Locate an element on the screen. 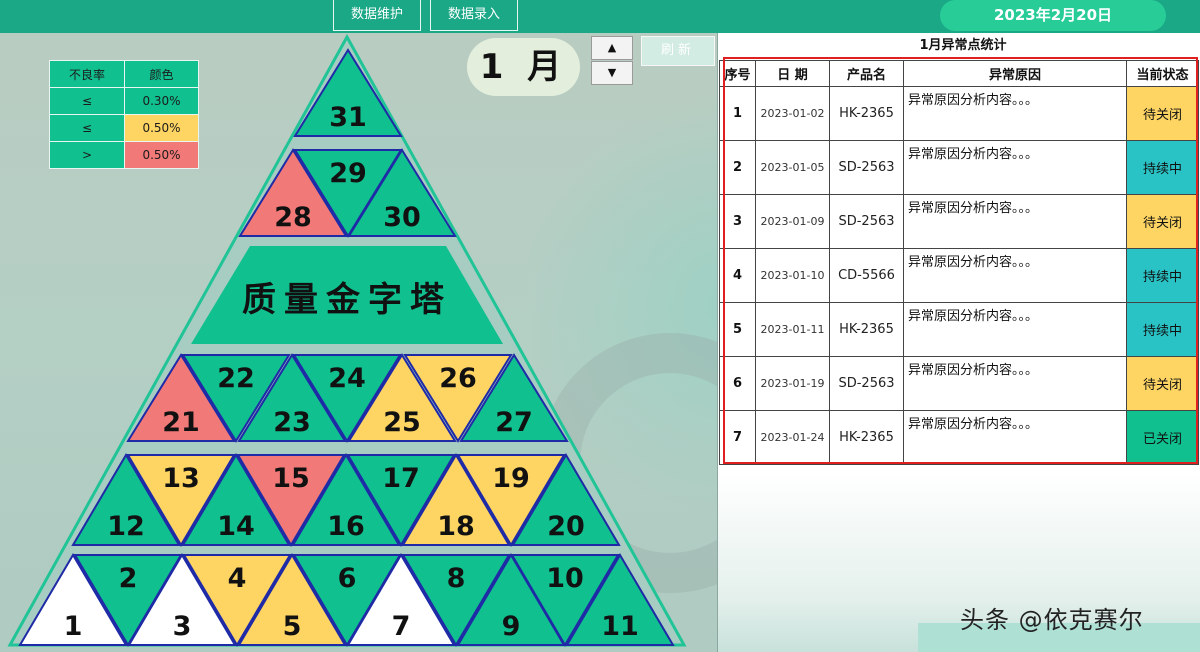 This screenshot has width=1200, height=652. row-product: CD-5566 is located at coordinates (866, 275).